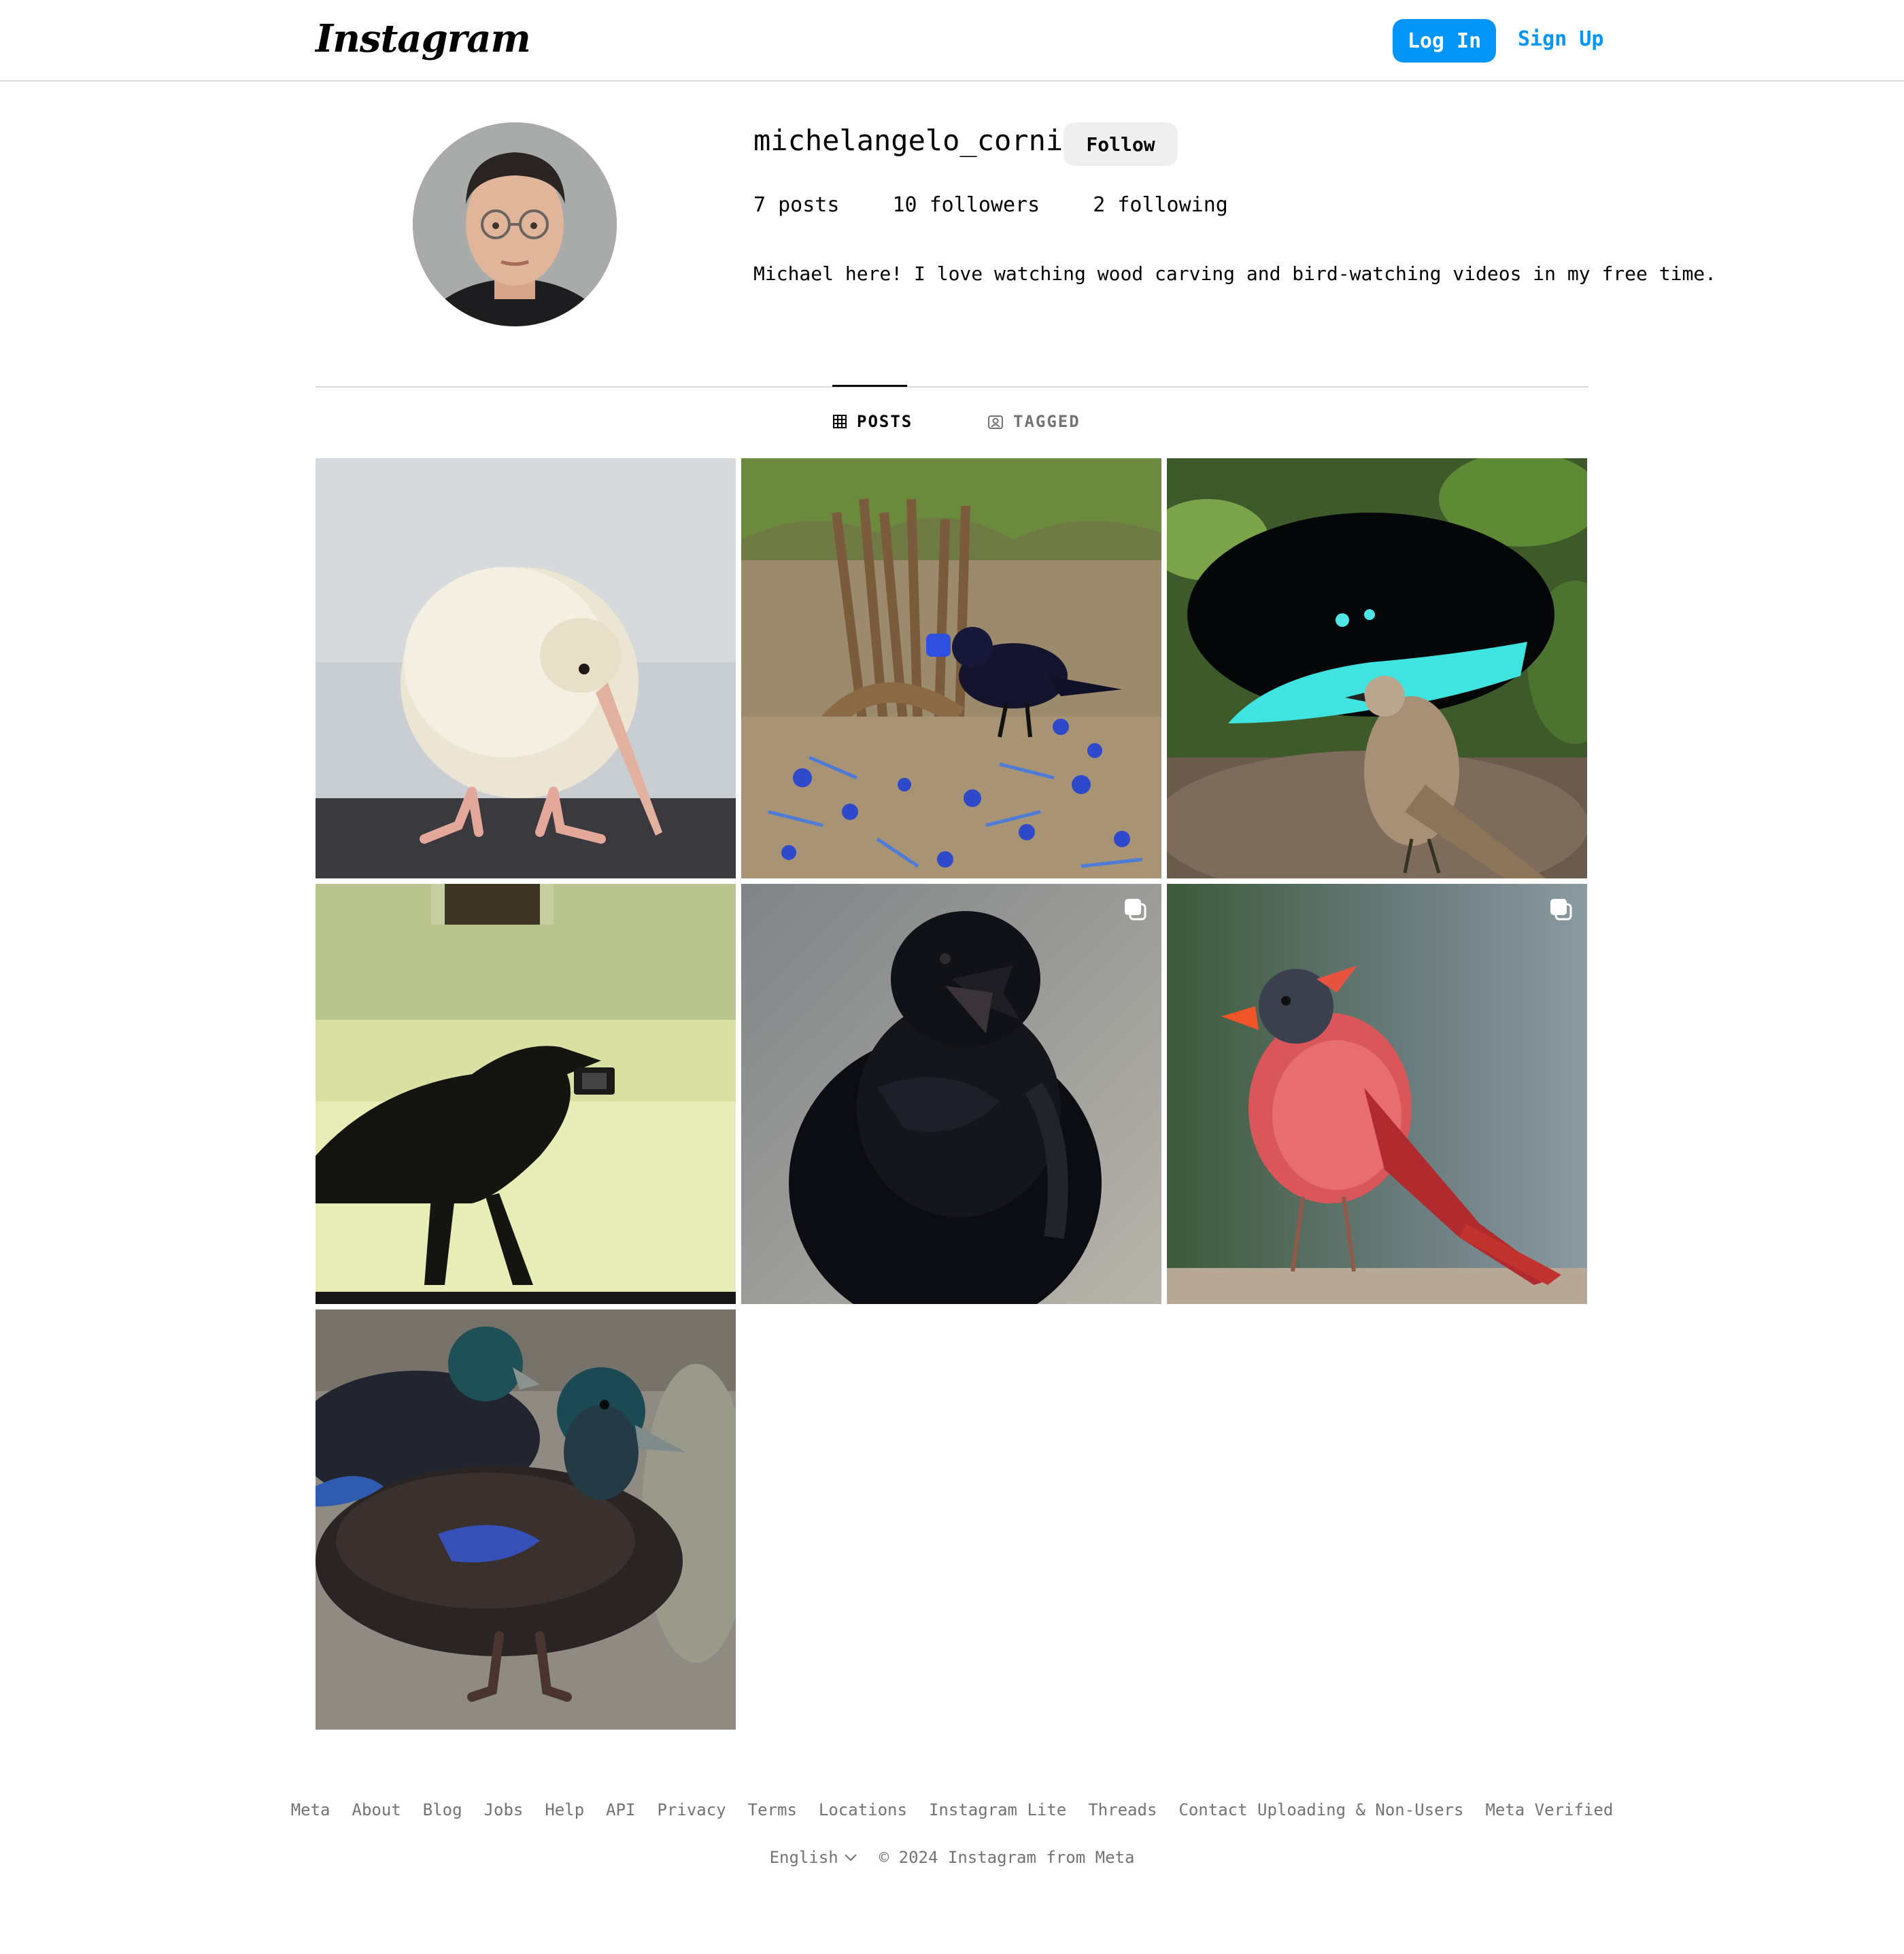 This screenshot has height=1954, width=1904. What do you see at coordinates (1561, 39) in the screenshot?
I see `signup-link: Sign Up` at bounding box center [1561, 39].